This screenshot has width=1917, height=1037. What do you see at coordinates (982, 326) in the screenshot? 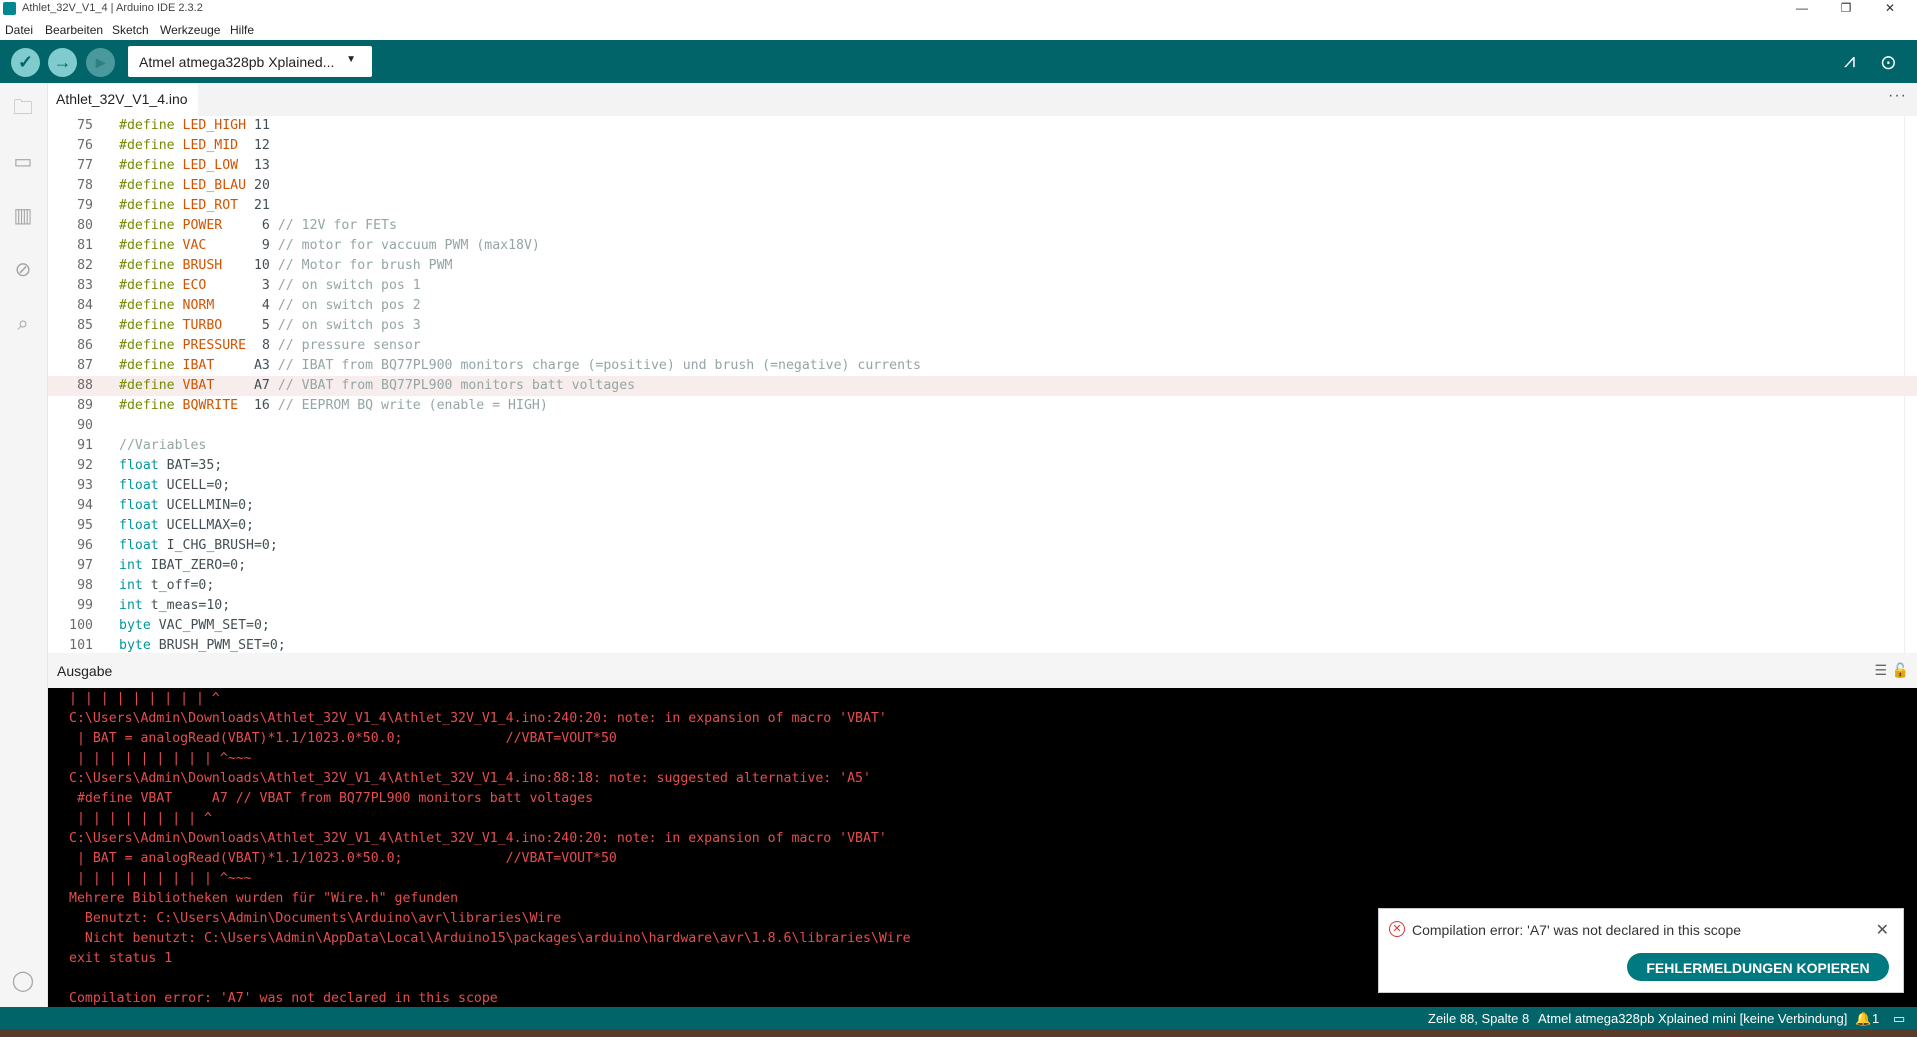
I see `code-line: 85 #define TURBO 5 // on switch pos 3` at bounding box center [982, 326].